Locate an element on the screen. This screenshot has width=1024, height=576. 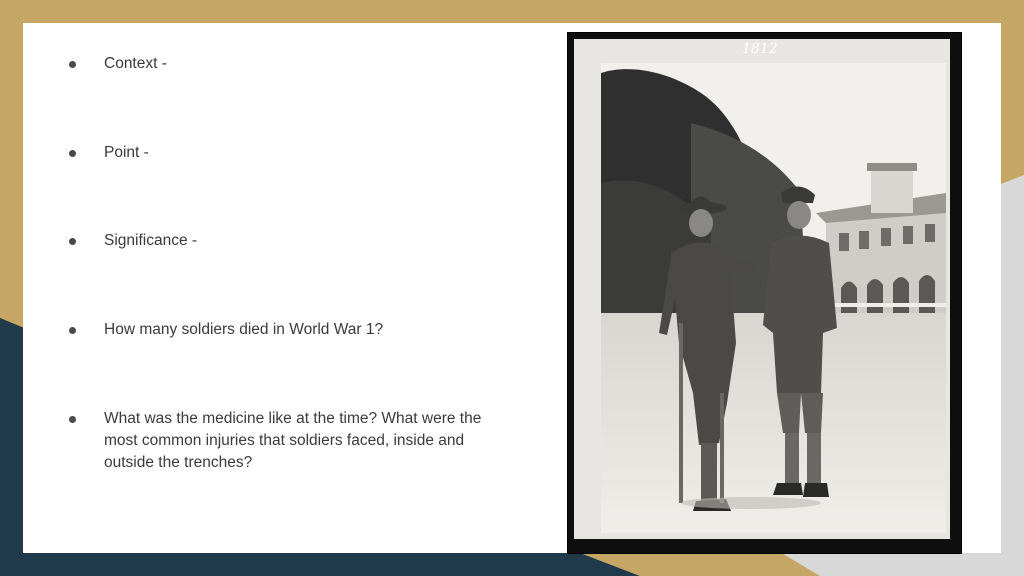
bullet-context: Context - is located at coordinates (286, 64).